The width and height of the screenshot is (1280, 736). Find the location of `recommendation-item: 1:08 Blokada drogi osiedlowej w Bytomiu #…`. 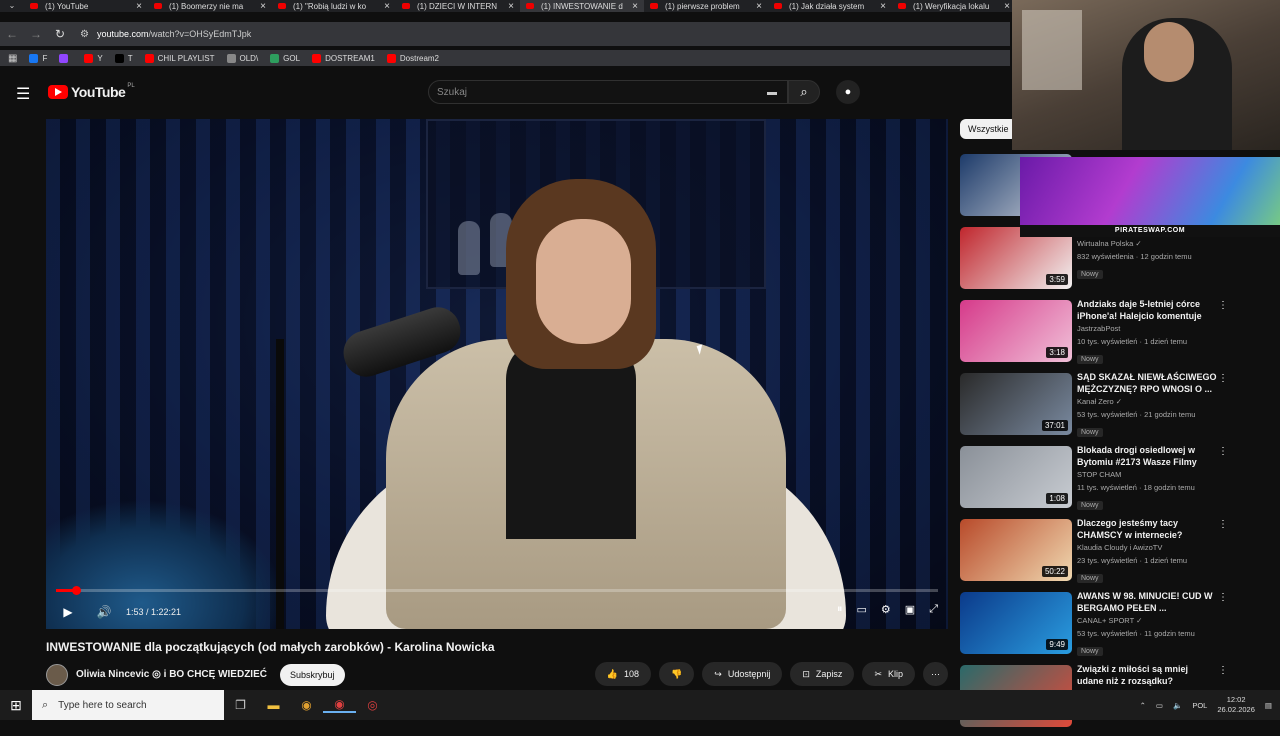

recommendation-item: 1:08 Blokada drogi osiedlowej w Bytomiu #… is located at coordinates (1093, 480).